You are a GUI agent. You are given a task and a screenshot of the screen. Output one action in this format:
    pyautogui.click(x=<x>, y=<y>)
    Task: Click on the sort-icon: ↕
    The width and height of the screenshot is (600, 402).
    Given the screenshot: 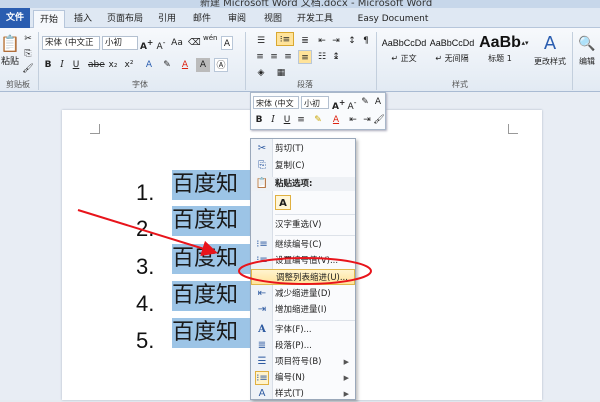 What is the action you would take?
    pyautogui.click(x=352, y=41)
    